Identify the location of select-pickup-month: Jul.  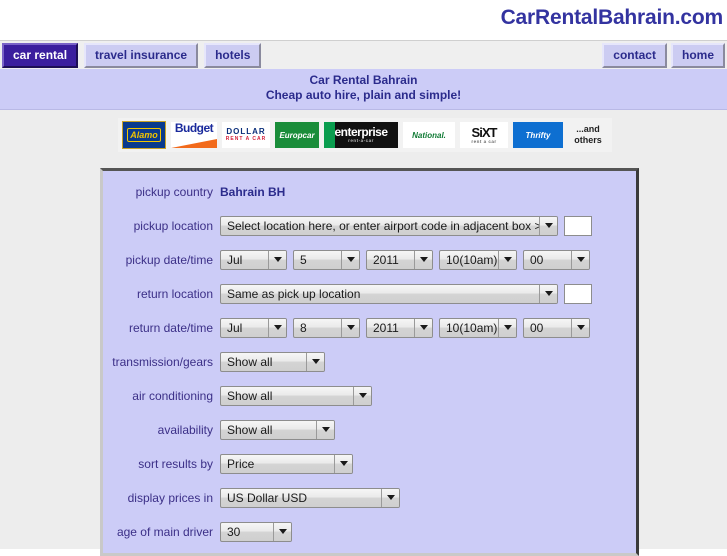
(253, 259).